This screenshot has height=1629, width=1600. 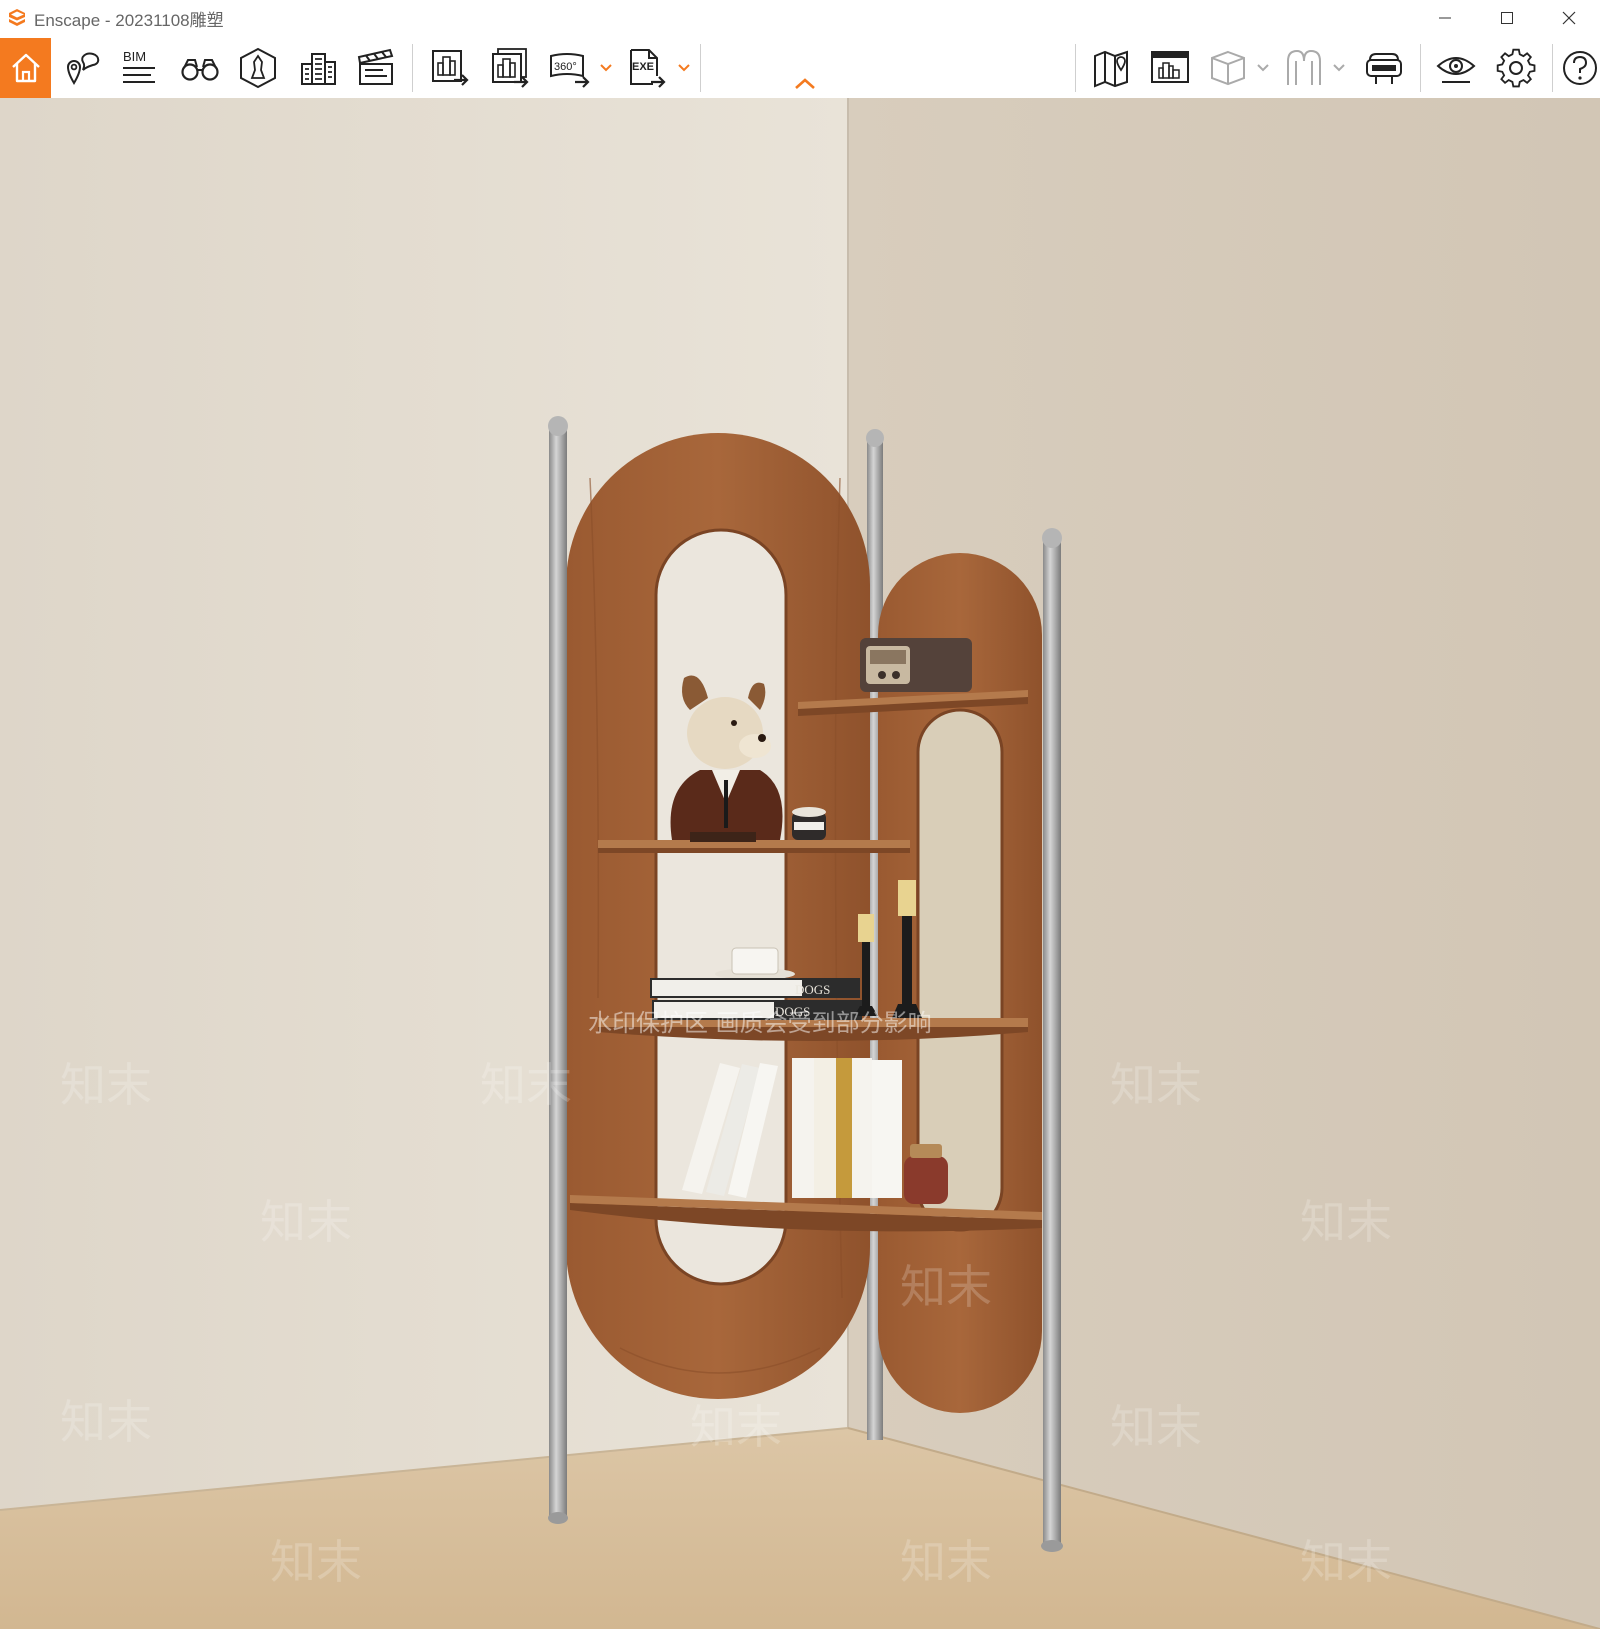 I want to click on vr-headset-icon, so click(x=1384, y=68).